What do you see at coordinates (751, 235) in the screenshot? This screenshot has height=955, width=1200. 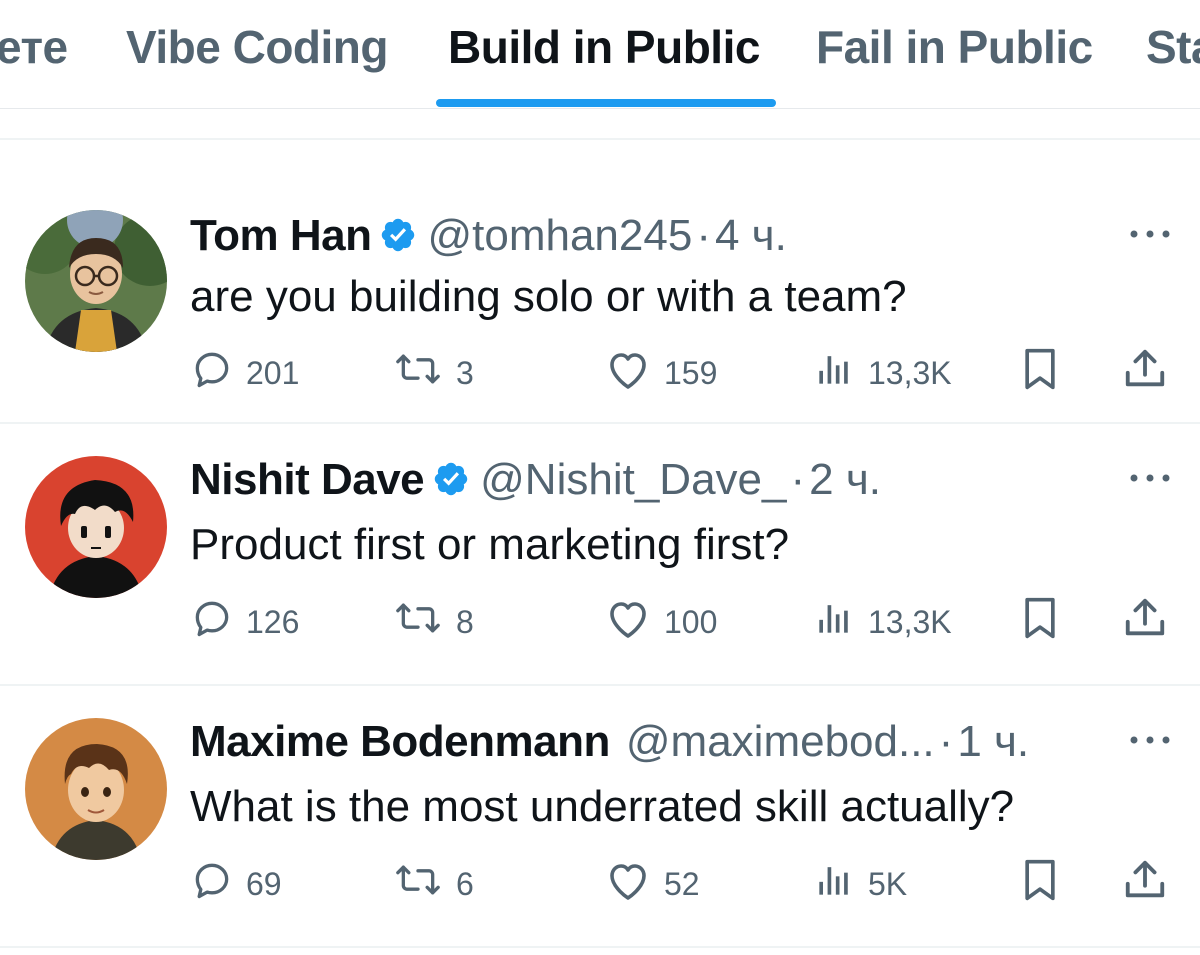 I see `timestamp: 4 ч.` at bounding box center [751, 235].